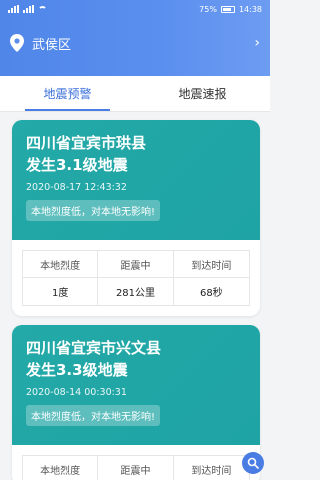 Image resolution: width=320 pixels, height=480 pixels. What do you see at coordinates (76, 392) in the screenshot?
I see `quake-time: 2020-08-14 00:30:31` at bounding box center [76, 392].